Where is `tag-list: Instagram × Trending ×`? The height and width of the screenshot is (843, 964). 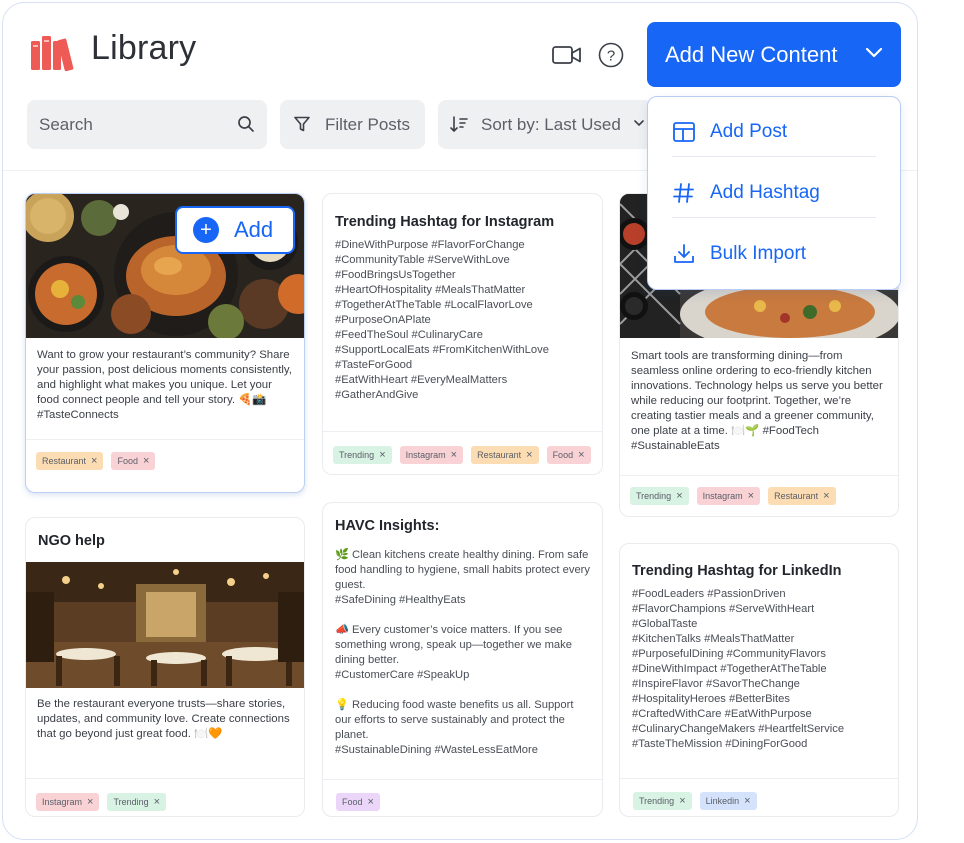 tag-list: Instagram × Trending × is located at coordinates (101, 802).